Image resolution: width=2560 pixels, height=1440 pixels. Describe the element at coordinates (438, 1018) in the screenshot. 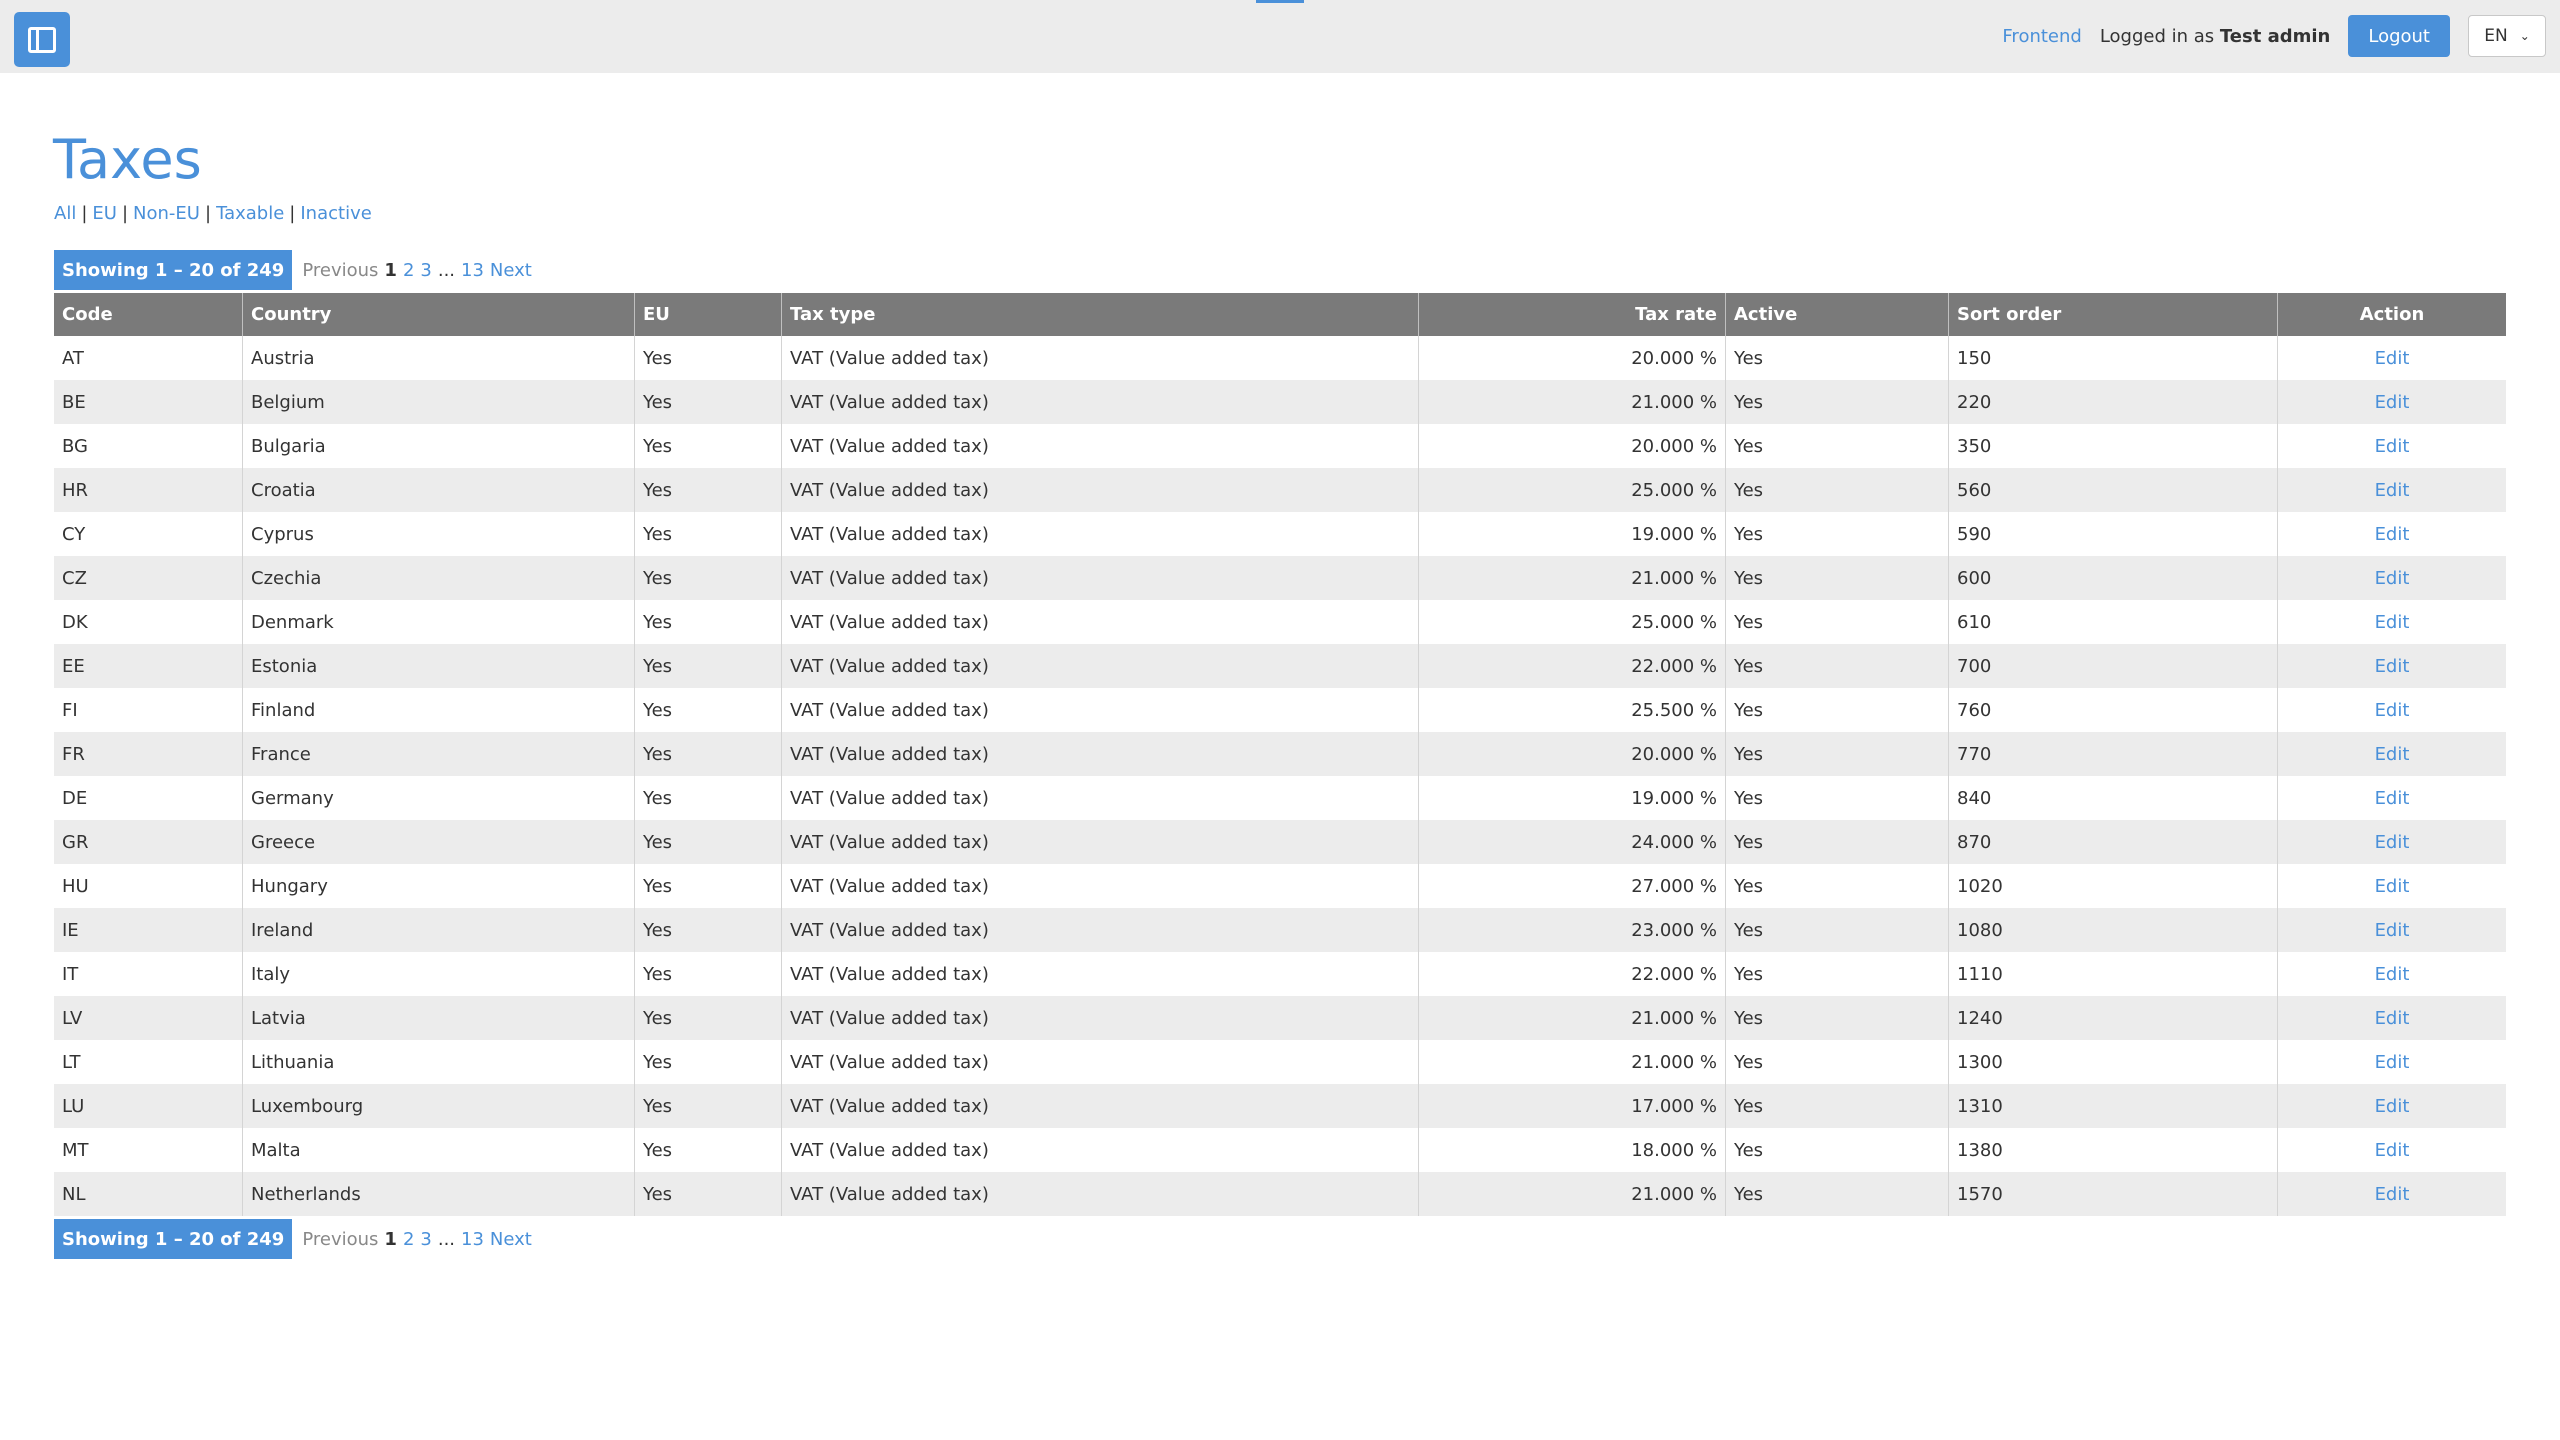

I see `cell-country: Latvia` at that location.